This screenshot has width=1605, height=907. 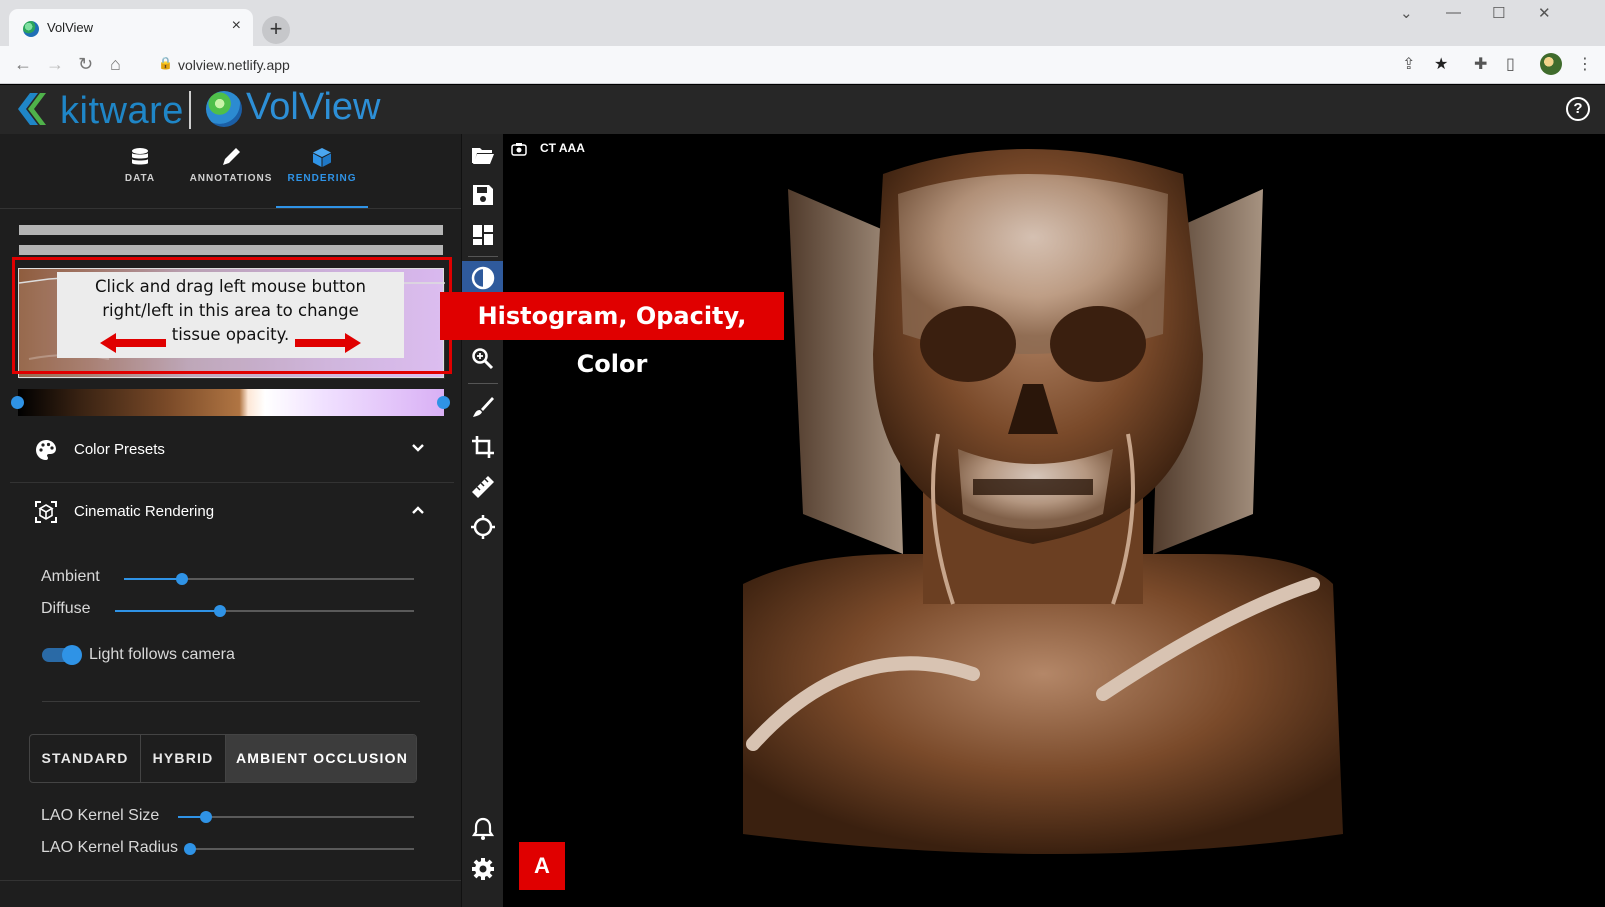 What do you see at coordinates (140, 178) in the screenshot?
I see `tab-data-label: DATA` at bounding box center [140, 178].